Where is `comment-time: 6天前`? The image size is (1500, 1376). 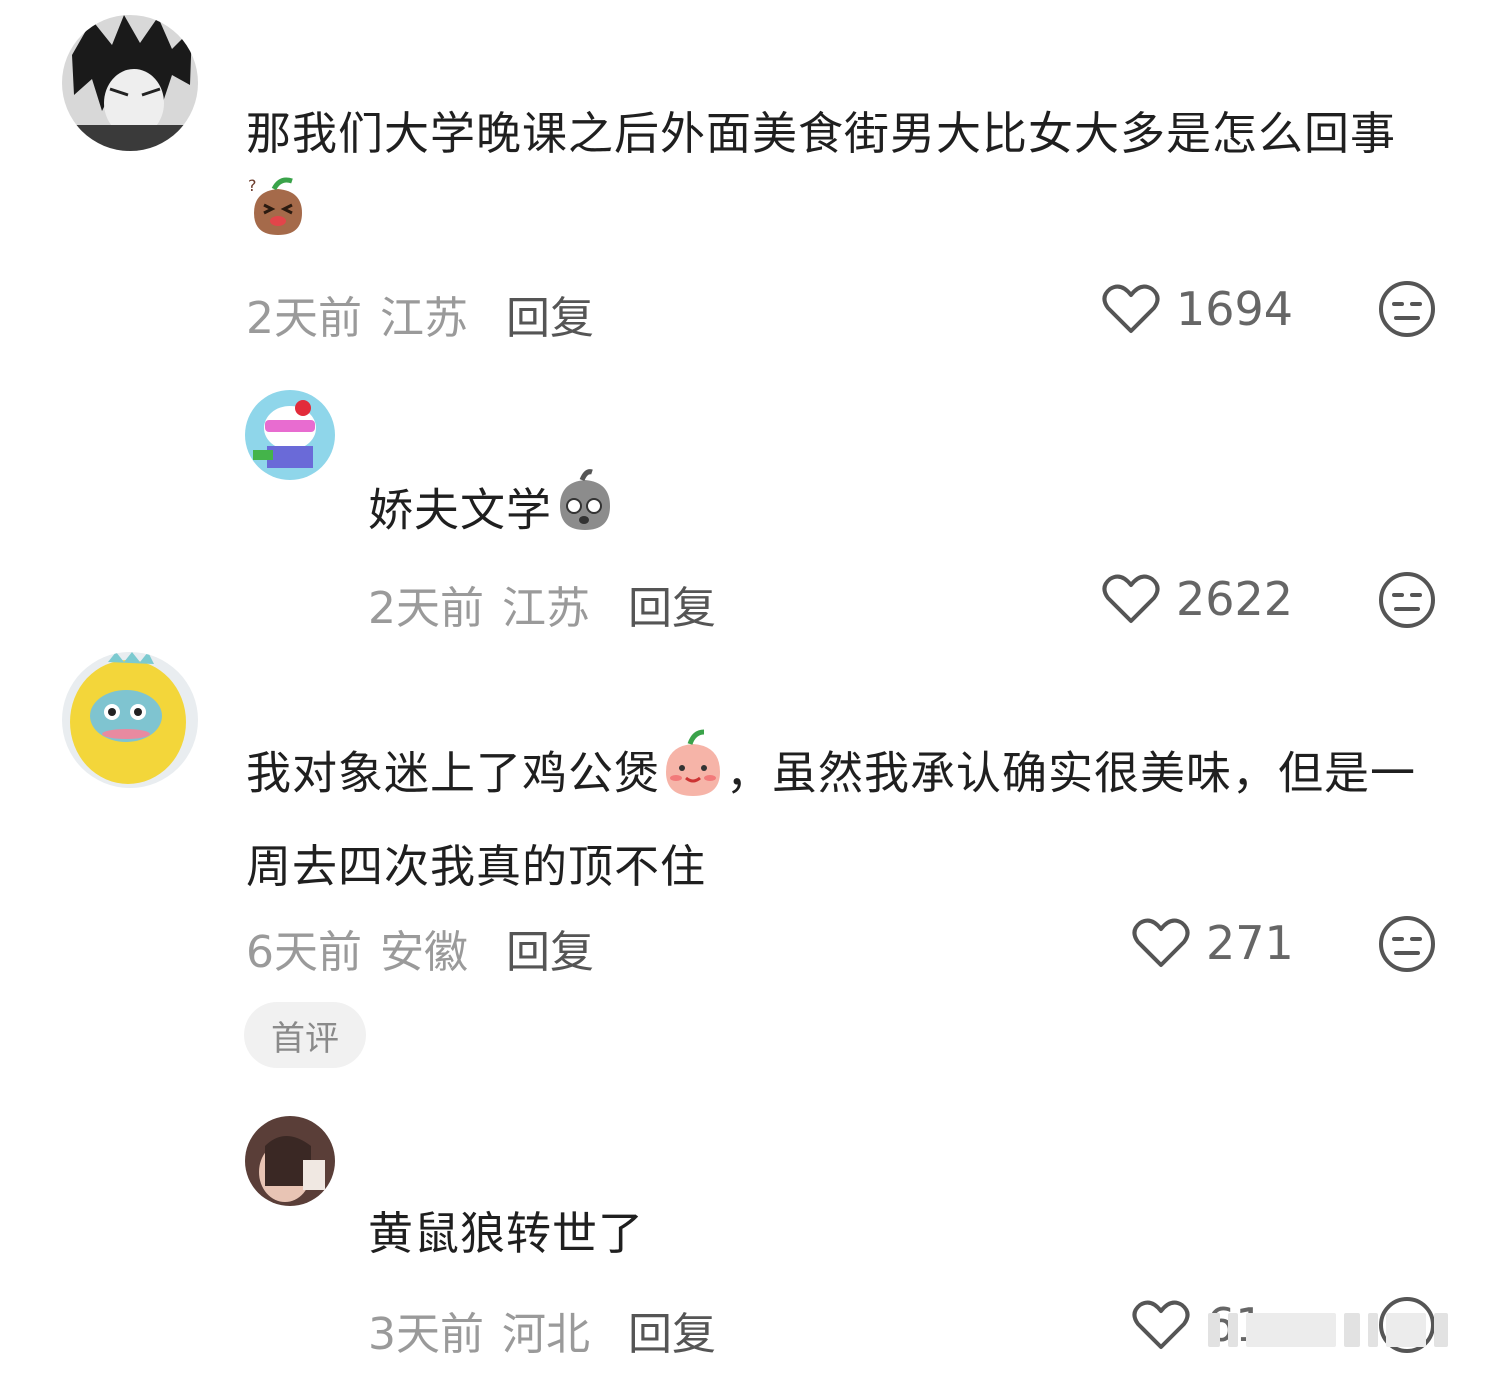
comment-time: 6天前 is located at coordinates (304, 952).